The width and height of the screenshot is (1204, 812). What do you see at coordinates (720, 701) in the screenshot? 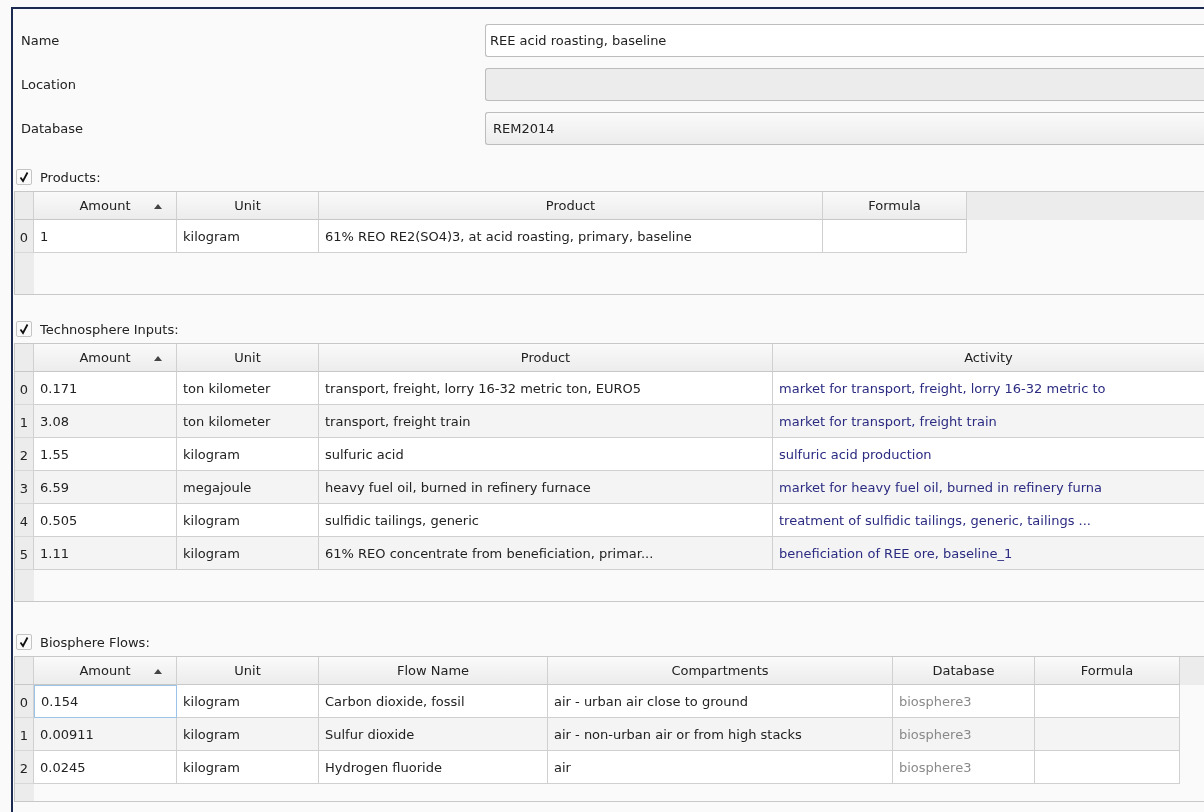
I see `table-cell: air - urban air close to ground` at bounding box center [720, 701].